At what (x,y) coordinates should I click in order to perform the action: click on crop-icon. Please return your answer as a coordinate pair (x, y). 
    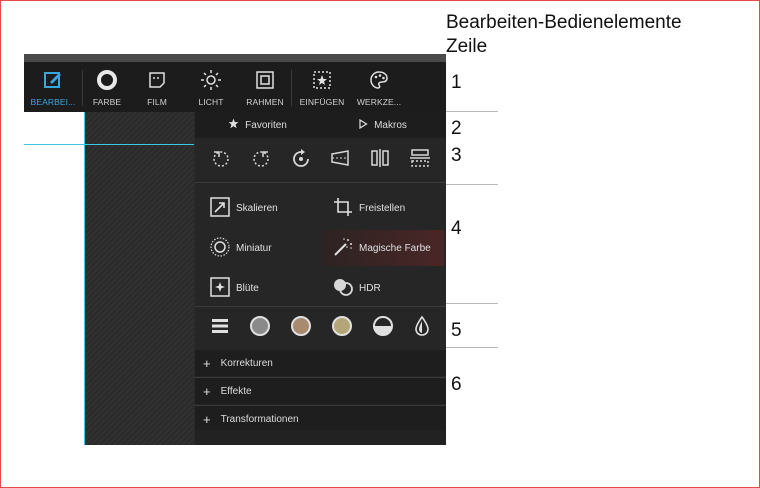
    Looking at the image, I should click on (343, 208).